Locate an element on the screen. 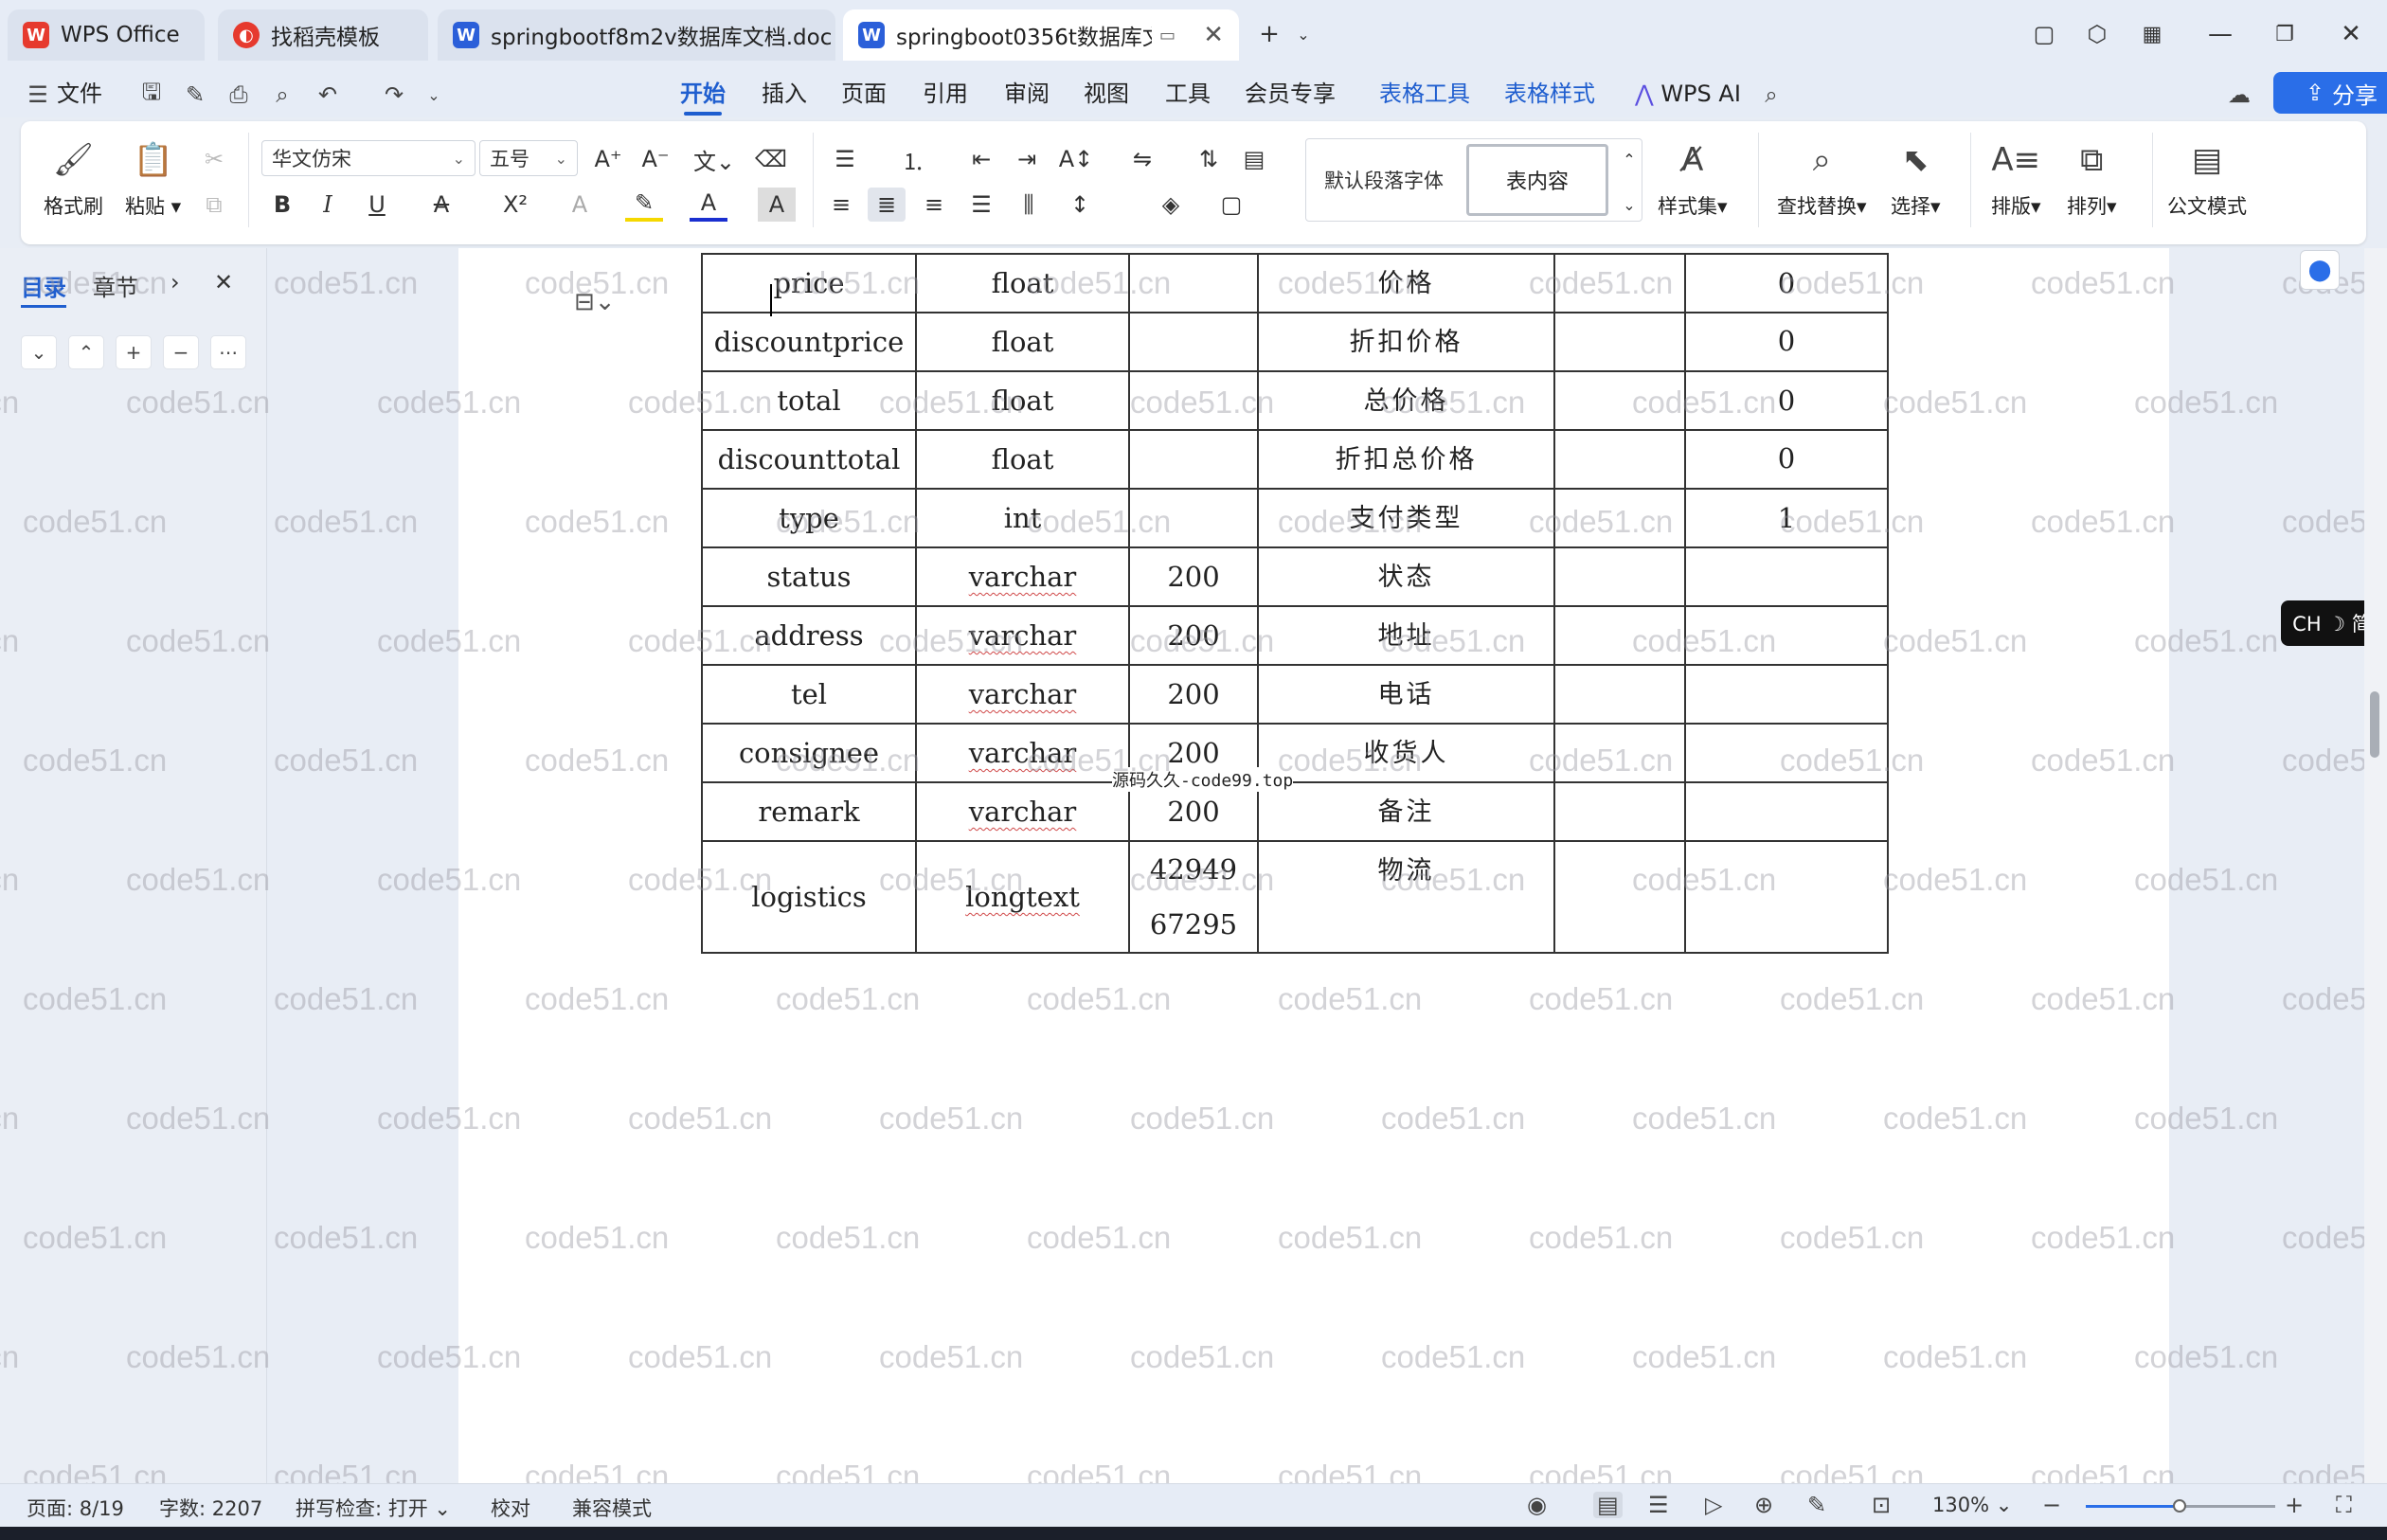 Image resolution: width=2387 pixels, height=1540 pixels. location-pin-icon: ⬤ is located at coordinates (2320, 270).